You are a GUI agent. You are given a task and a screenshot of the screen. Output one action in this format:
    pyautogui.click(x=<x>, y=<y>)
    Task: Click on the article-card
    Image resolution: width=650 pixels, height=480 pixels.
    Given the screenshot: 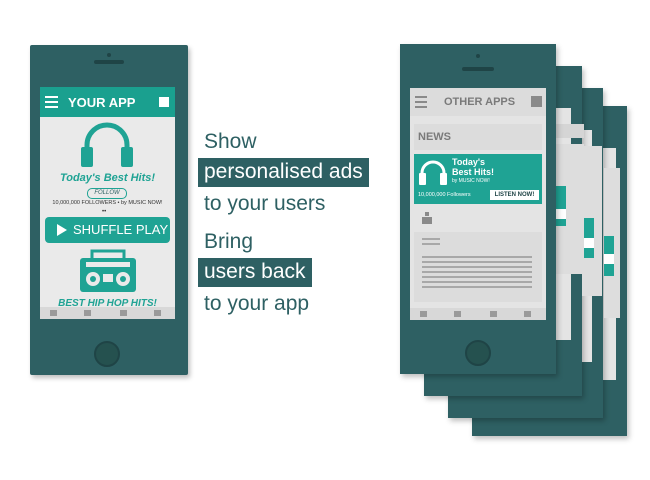 What is the action you would take?
    pyautogui.click(x=478, y=267)
    